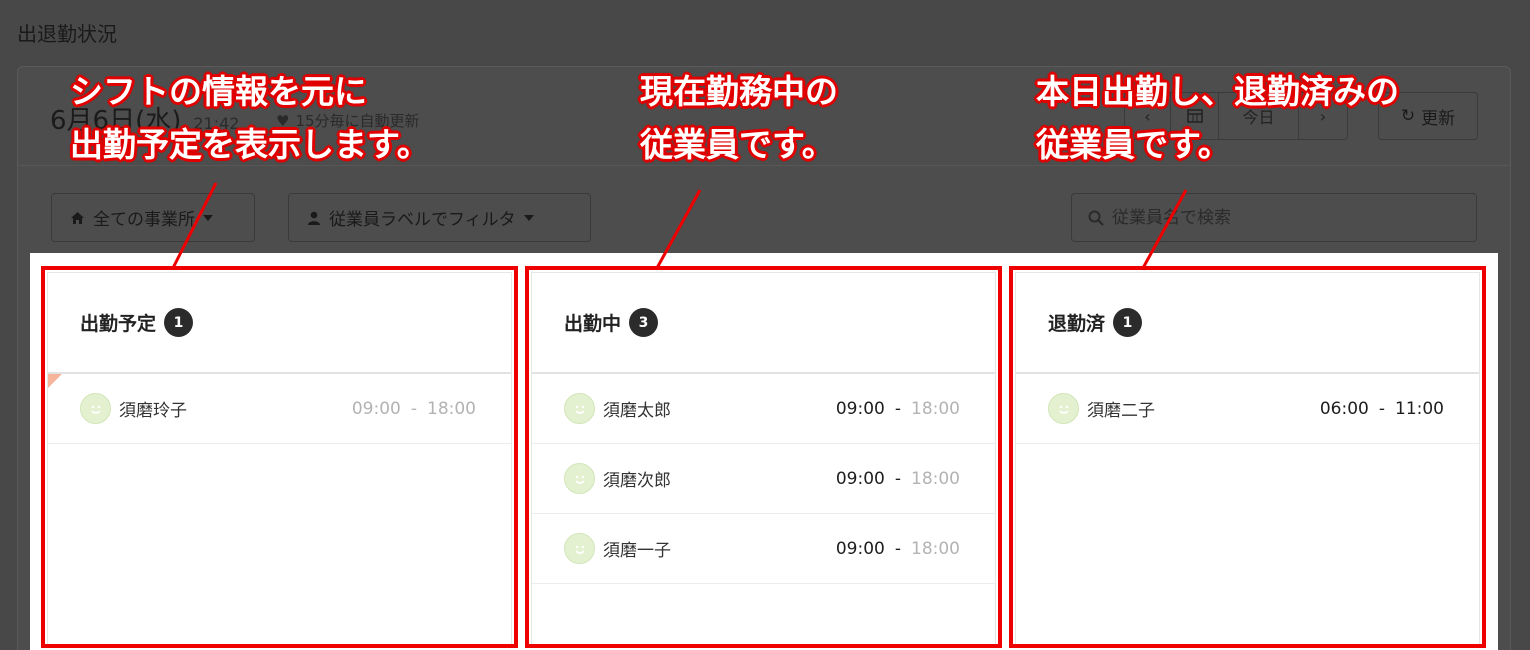  Describe the element at coordinates (637, 411) in the screenshot. I see `employee-name: 須磨太郎` at that location.